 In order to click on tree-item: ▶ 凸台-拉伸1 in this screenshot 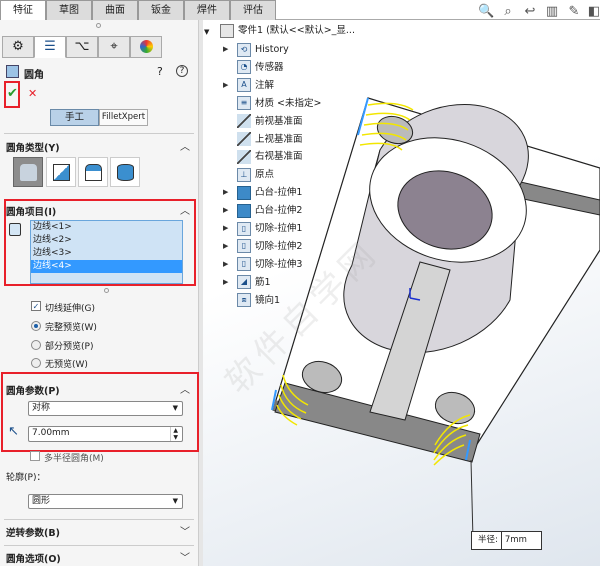, I will do `click(262, 192)`.